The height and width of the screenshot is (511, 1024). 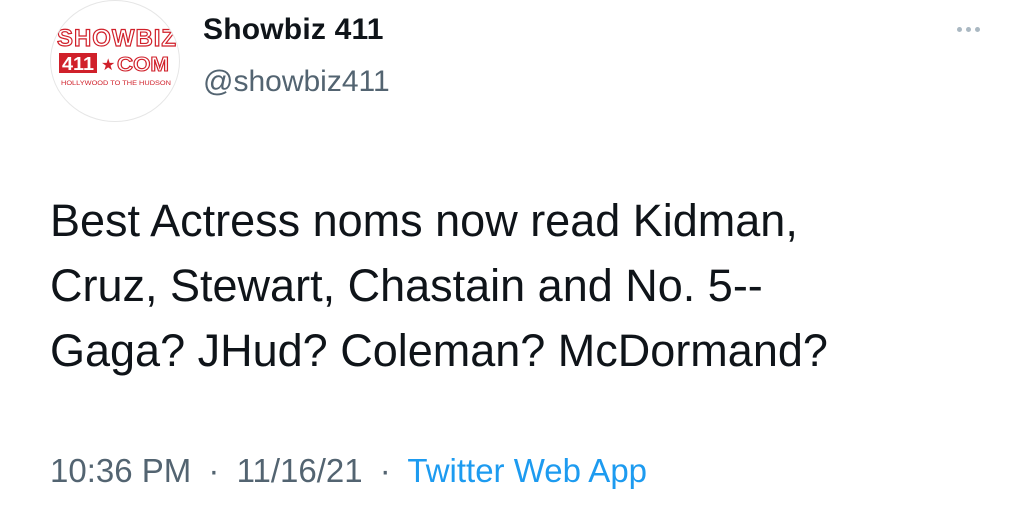 What do you see at coordinates (296, 82) in the screenshot?
I see `author-handle: @showbiz411` at bounding box center [296, 82].